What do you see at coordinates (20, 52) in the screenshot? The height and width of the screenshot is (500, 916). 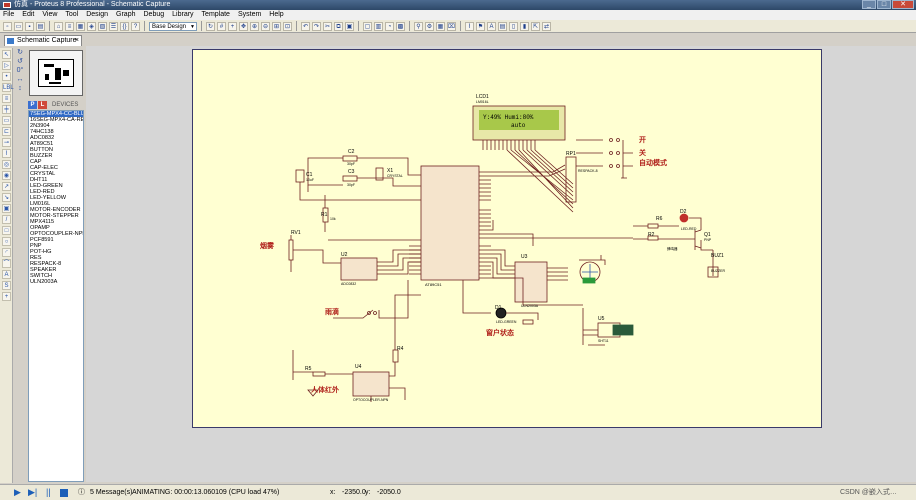 I see `rotate-clockwise-icon: ↻` at bounding box center [20, 52].